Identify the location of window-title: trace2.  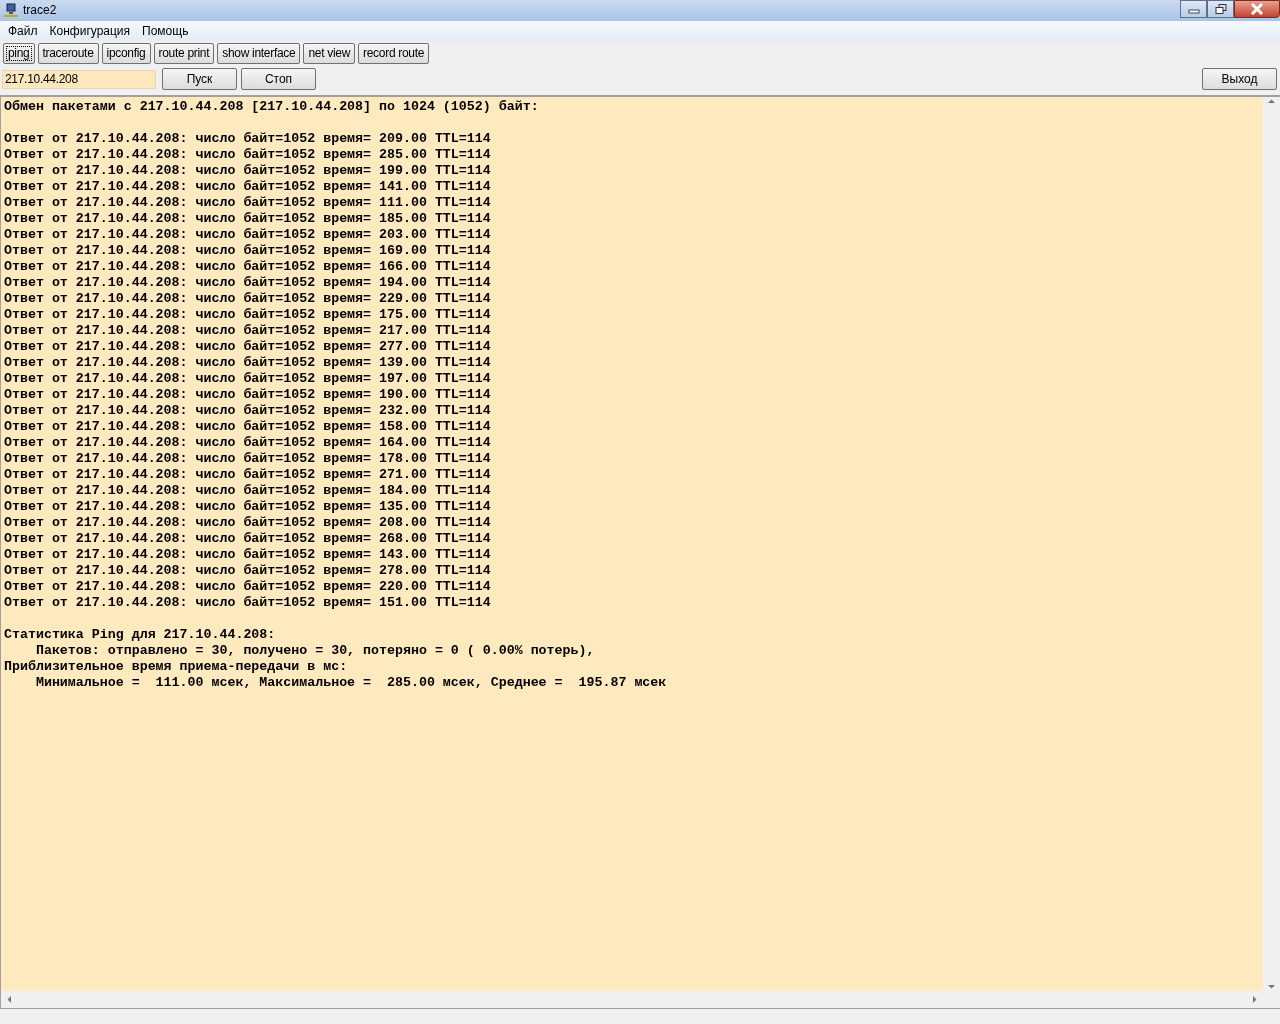
(40, 10).